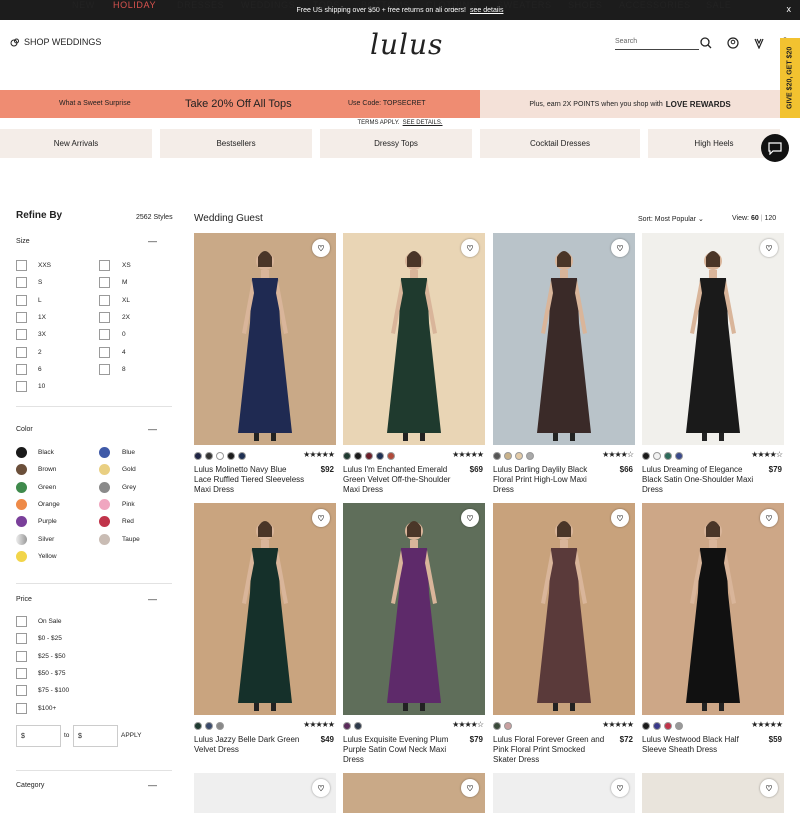  I want to click on chip-0: New Arrivals, so click(76, 143).